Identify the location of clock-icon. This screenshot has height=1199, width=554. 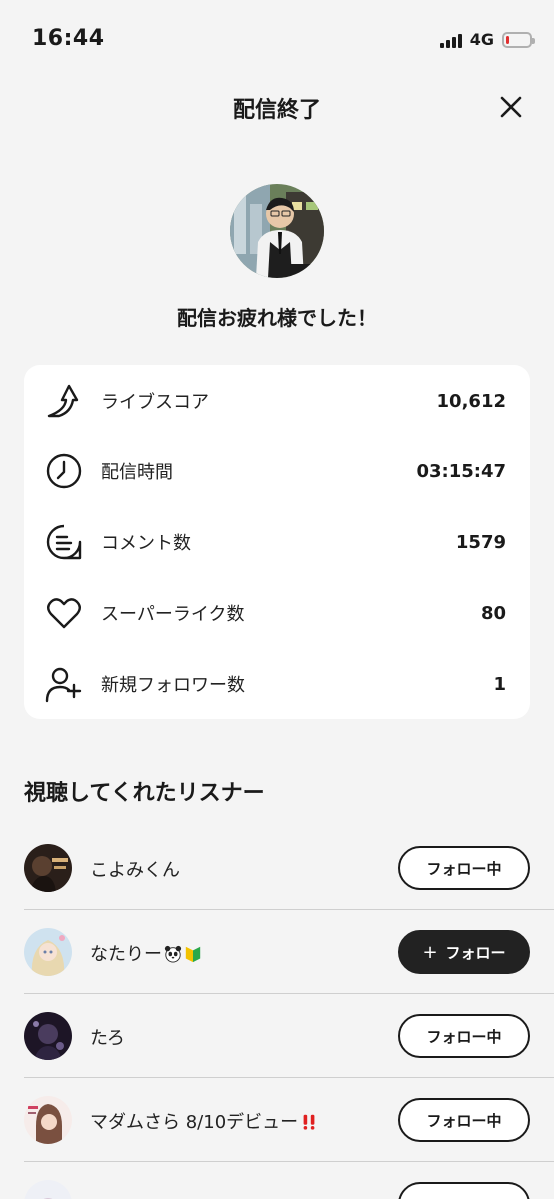
(64, 471).